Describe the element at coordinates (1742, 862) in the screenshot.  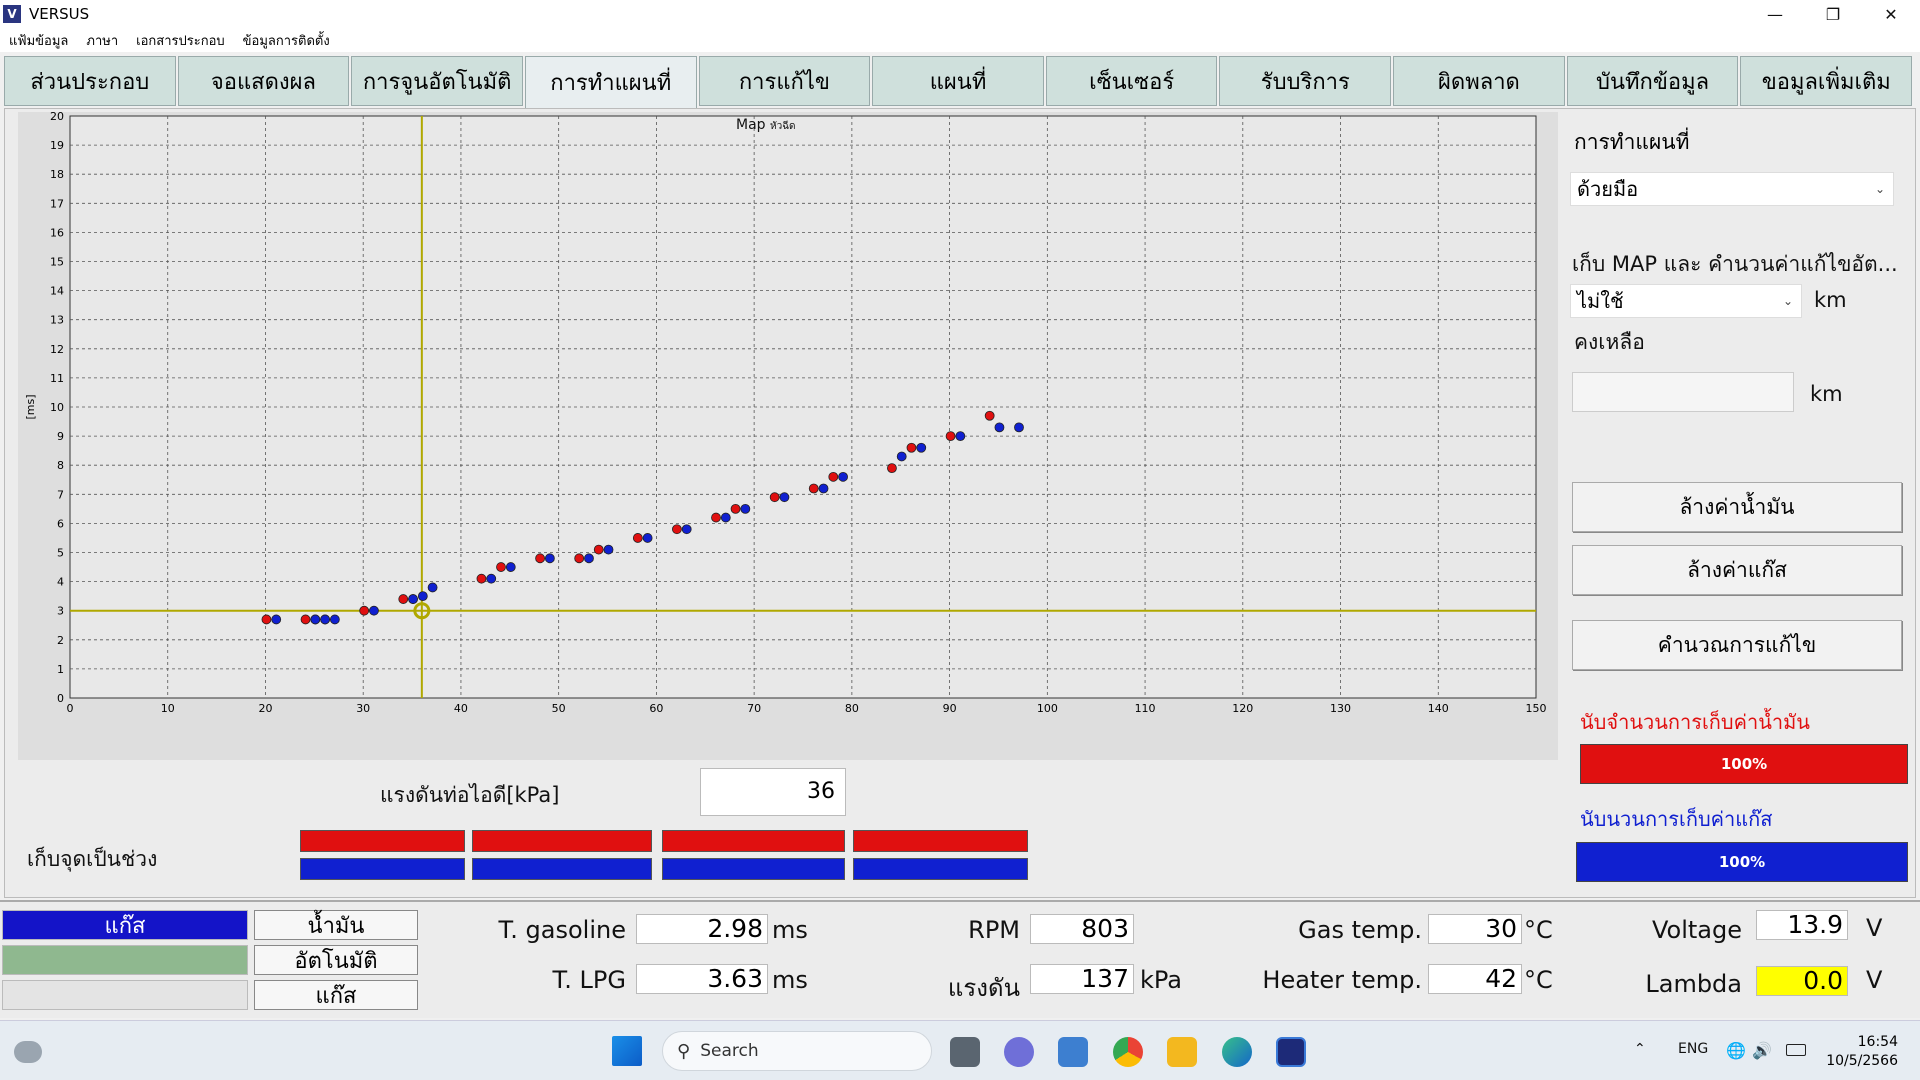
I see `gas-count-progress: 100%` at that location.